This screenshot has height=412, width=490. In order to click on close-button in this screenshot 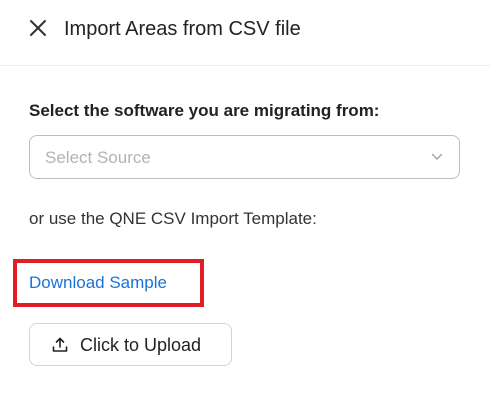, I will do `click(38, 28)`.